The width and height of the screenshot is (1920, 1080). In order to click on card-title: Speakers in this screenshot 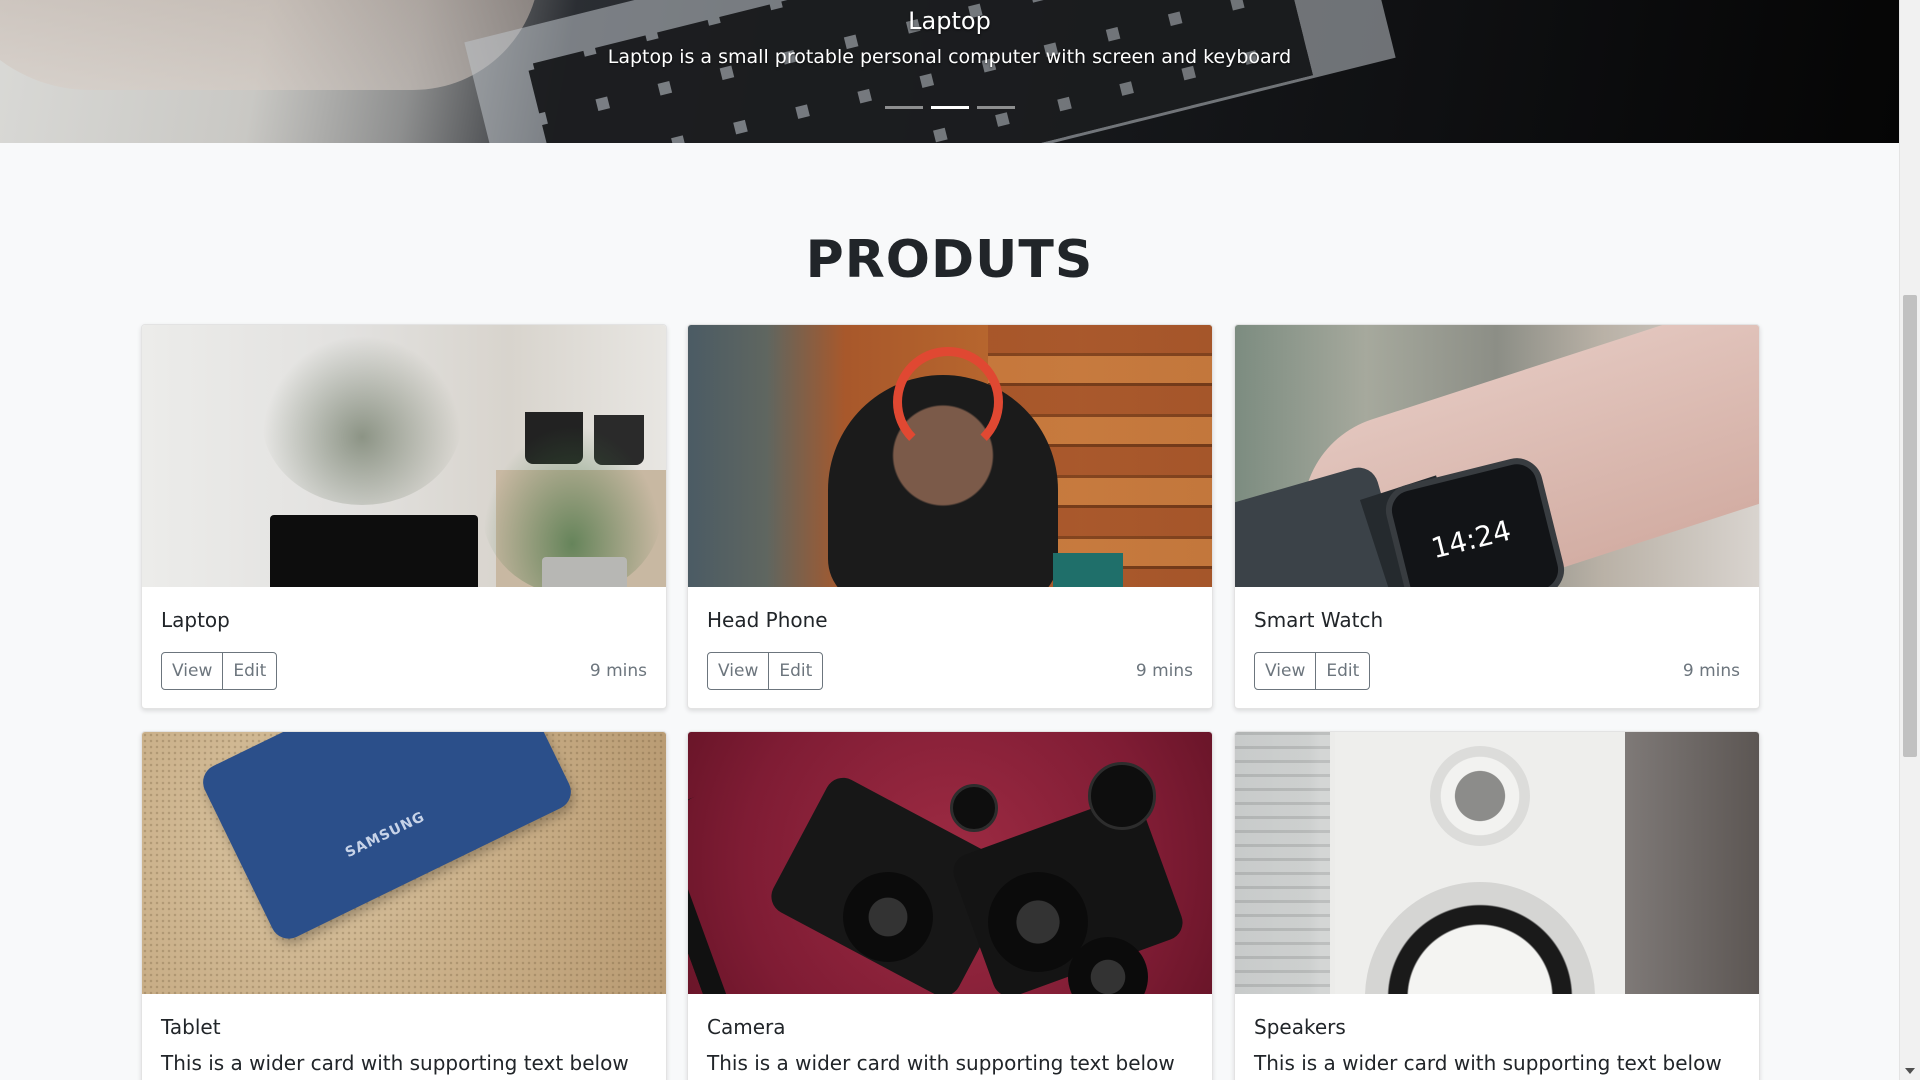, I will do `click(1300, 1027)`.